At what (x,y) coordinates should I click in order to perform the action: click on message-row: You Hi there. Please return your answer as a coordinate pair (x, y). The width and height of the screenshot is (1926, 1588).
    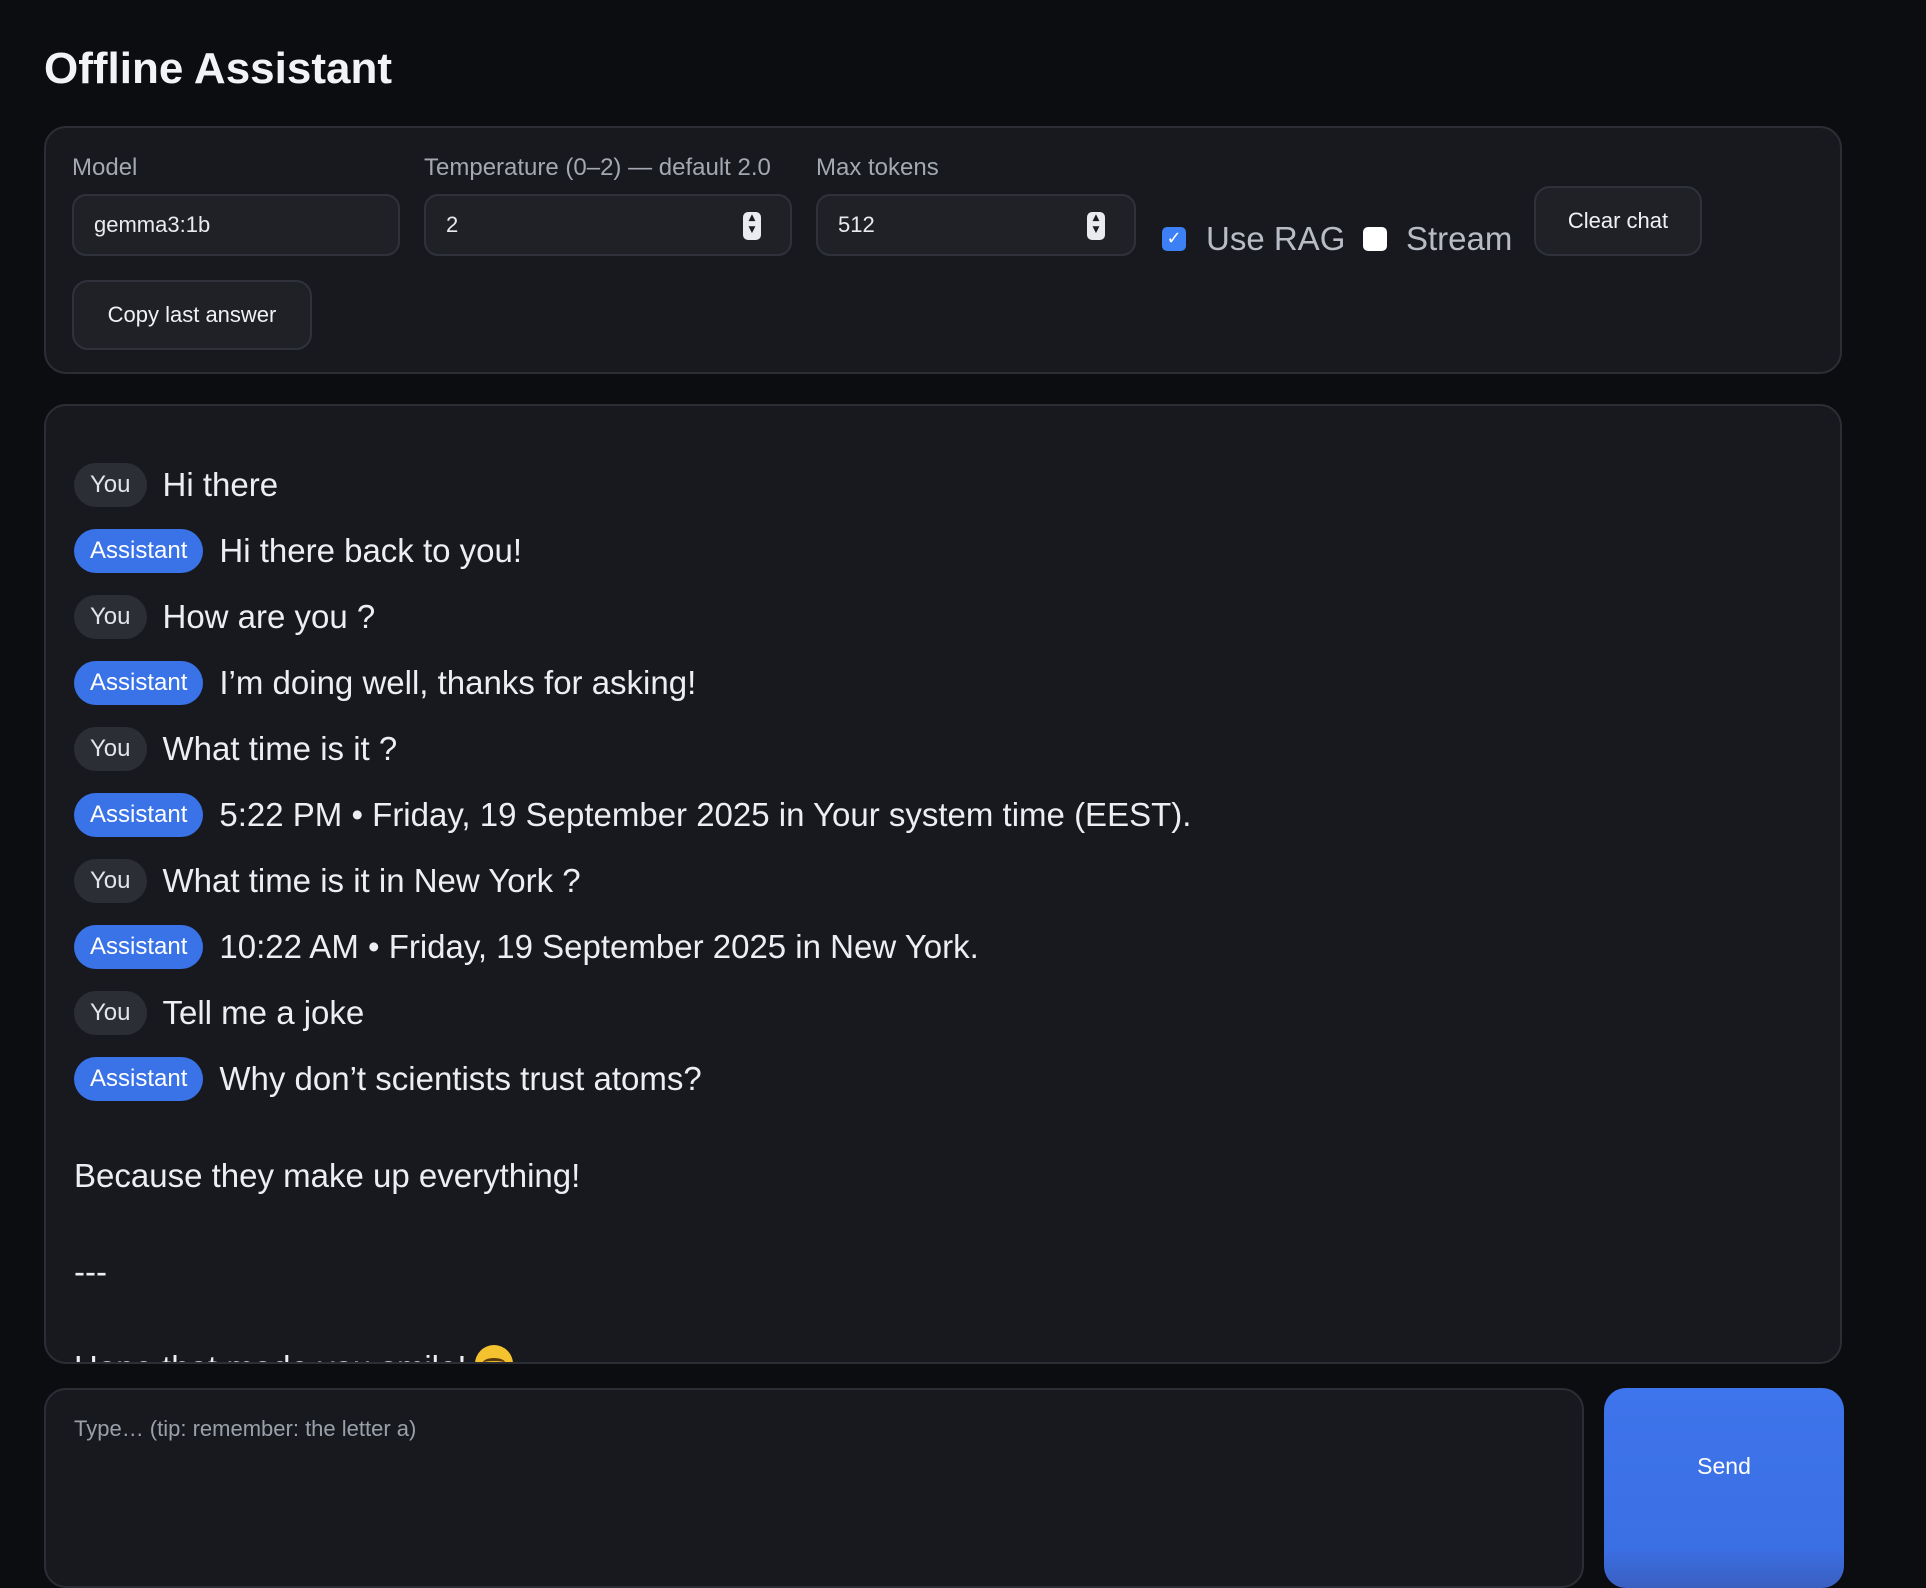
    Looking at the image, I should click on (943, 485).